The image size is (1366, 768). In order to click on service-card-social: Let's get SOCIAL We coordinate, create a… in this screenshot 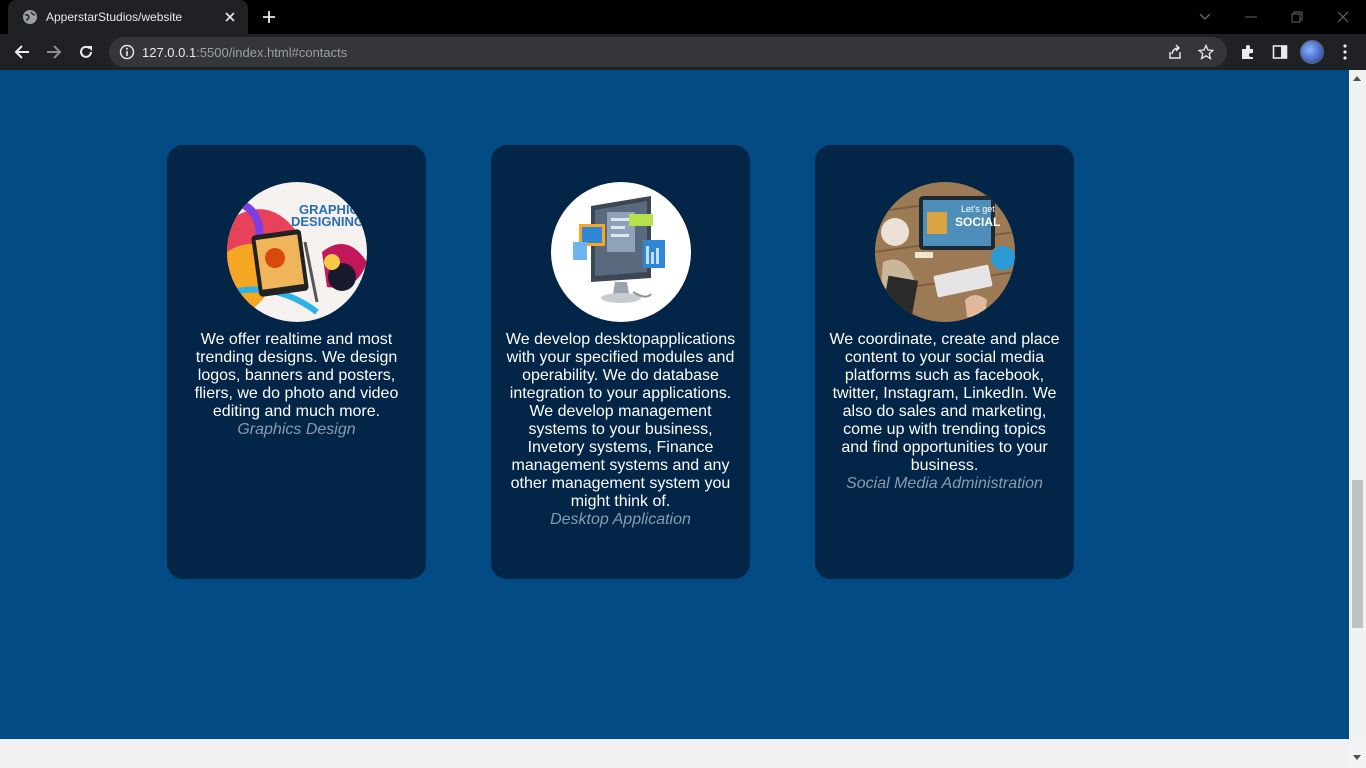, I will do `click(944, 362)`.